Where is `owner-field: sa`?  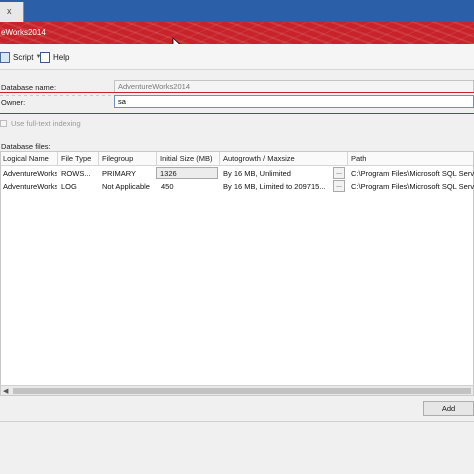
owner-field: sa is located at coordinates (294, 101).